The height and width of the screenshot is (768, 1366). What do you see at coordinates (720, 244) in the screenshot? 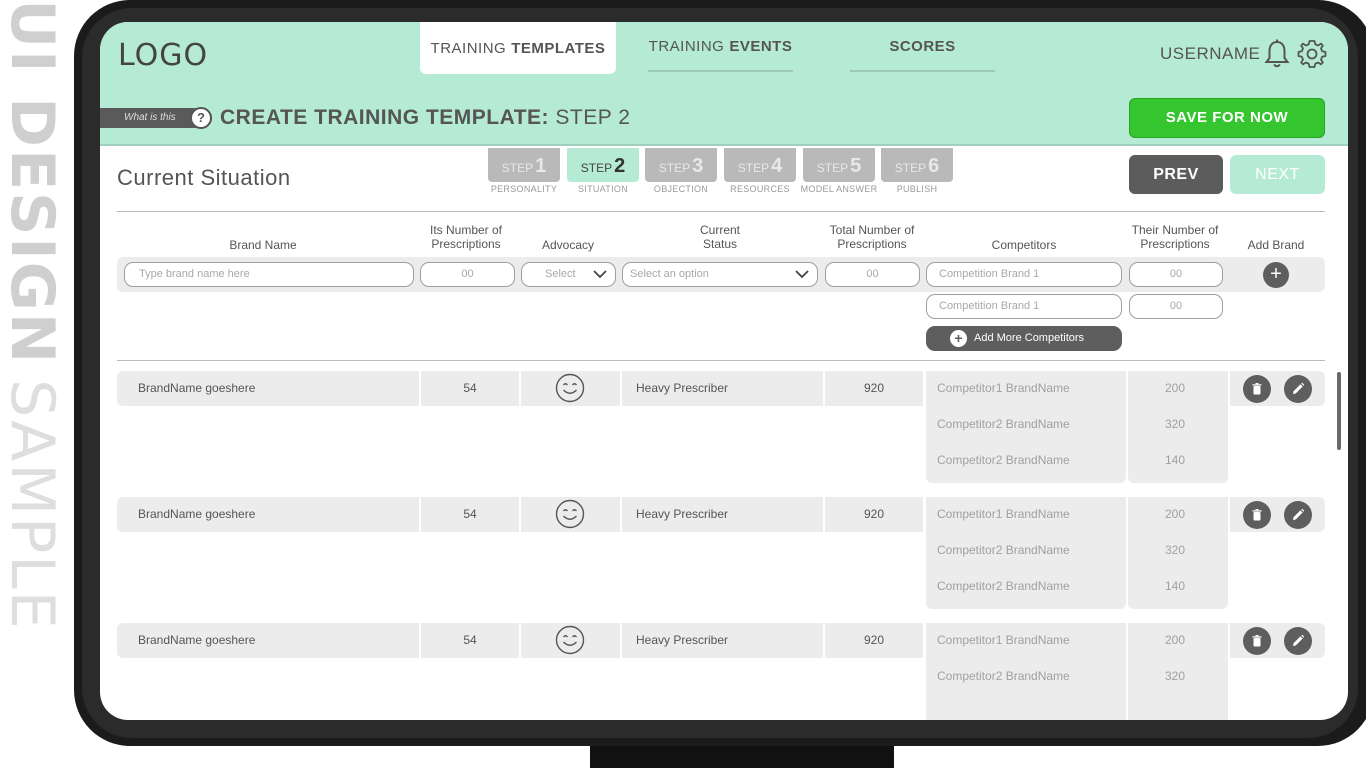
I see `col-current-status-line2: Status` at bounding box center [720, 244].